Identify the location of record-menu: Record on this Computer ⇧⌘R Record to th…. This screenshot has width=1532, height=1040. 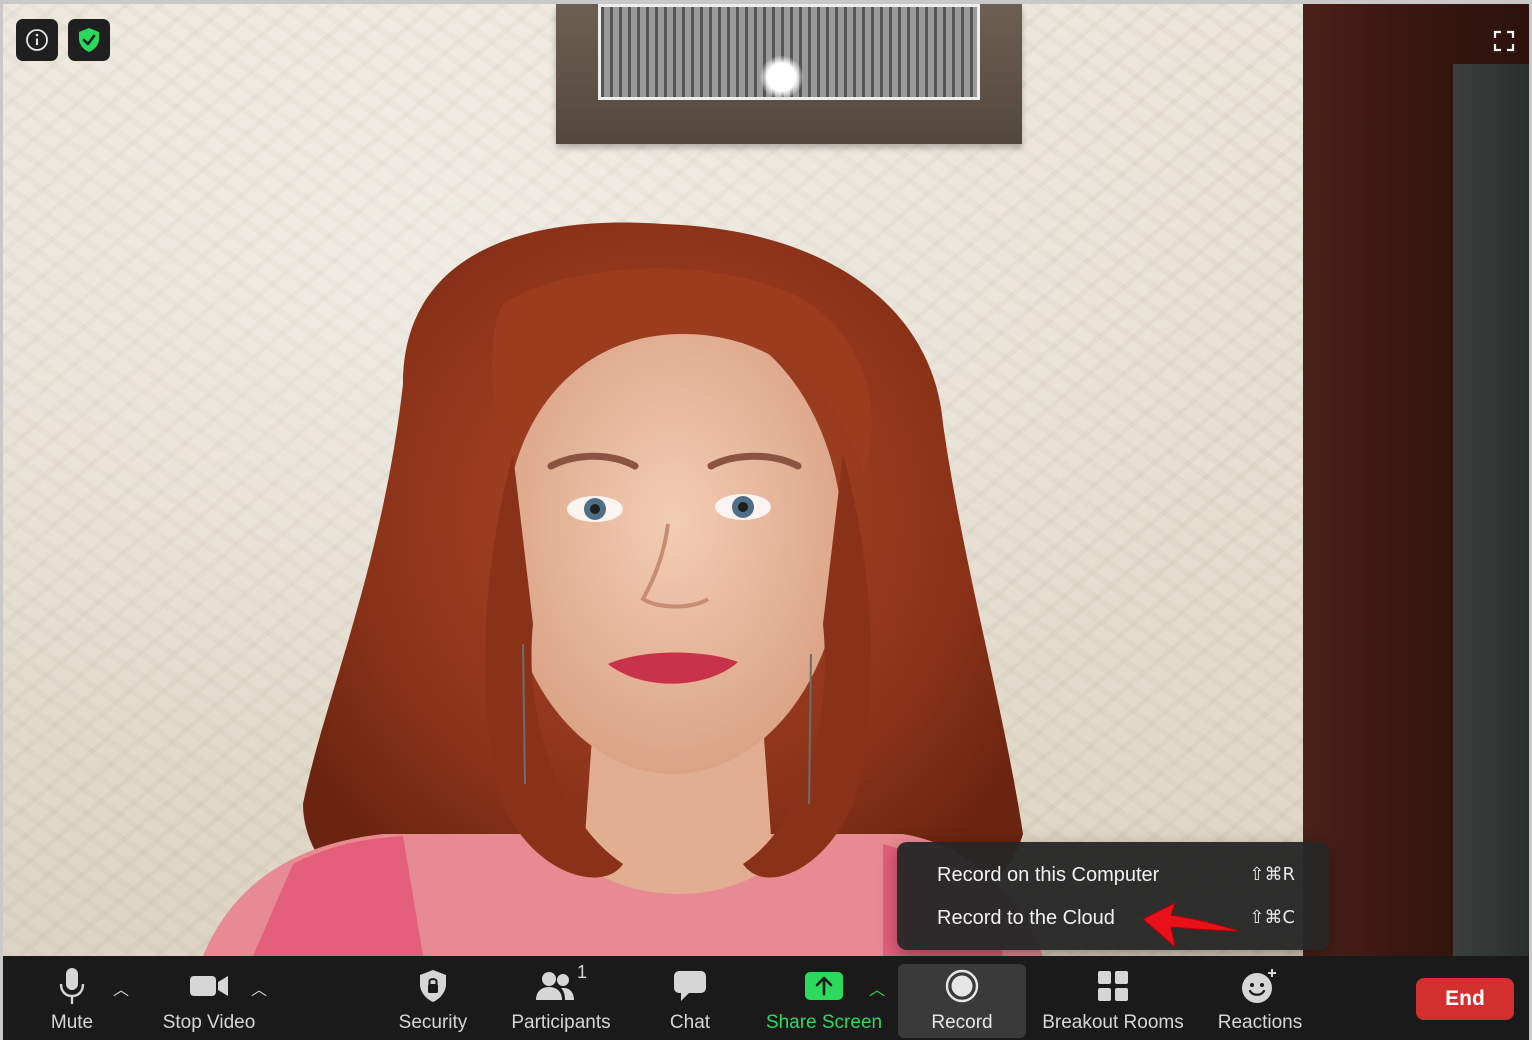
(1113, 896).